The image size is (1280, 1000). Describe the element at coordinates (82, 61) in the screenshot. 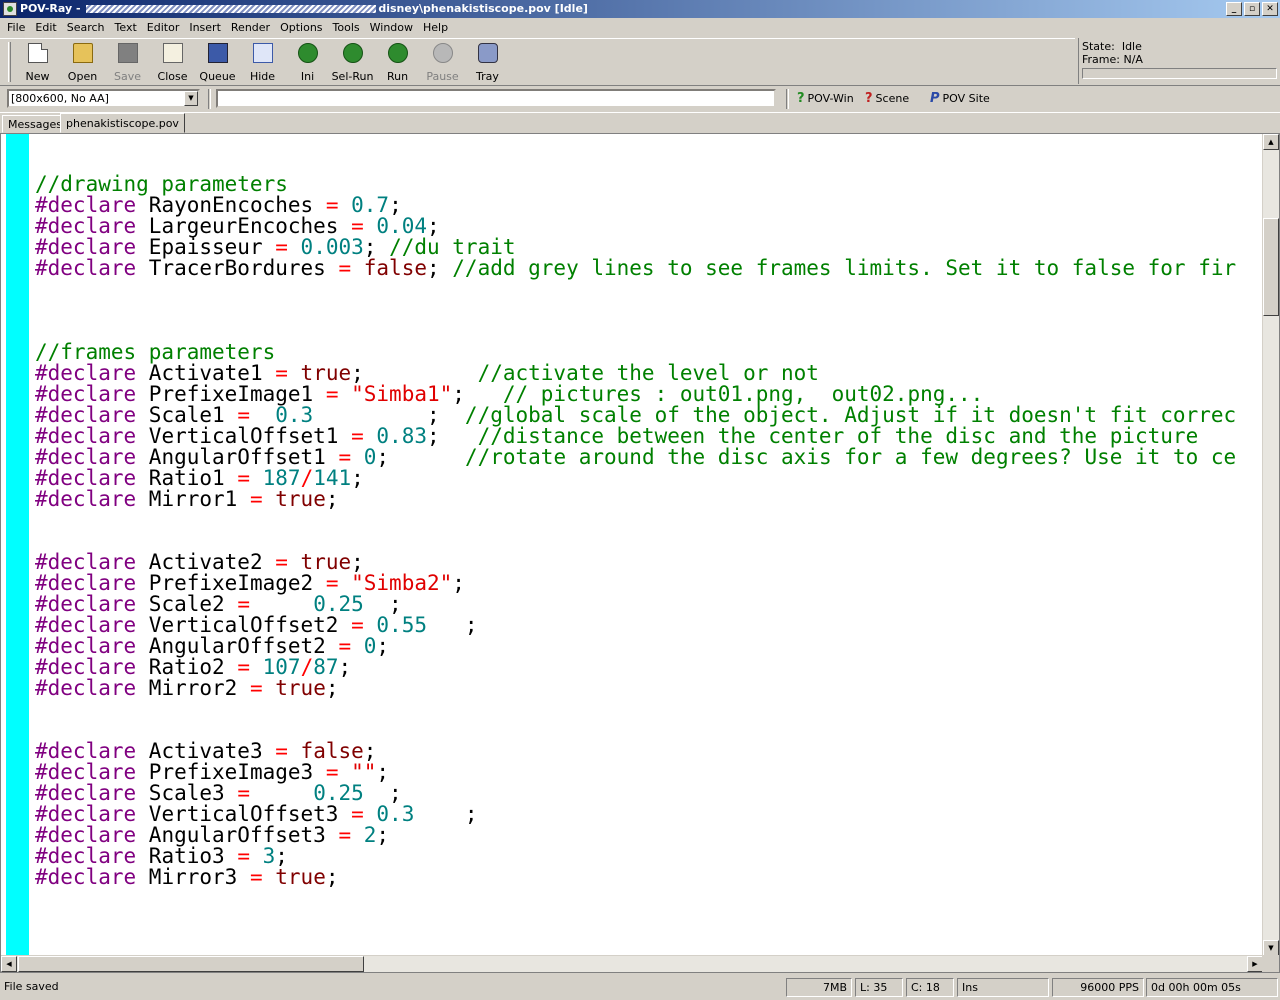

I see `open-button: Open` at that location.